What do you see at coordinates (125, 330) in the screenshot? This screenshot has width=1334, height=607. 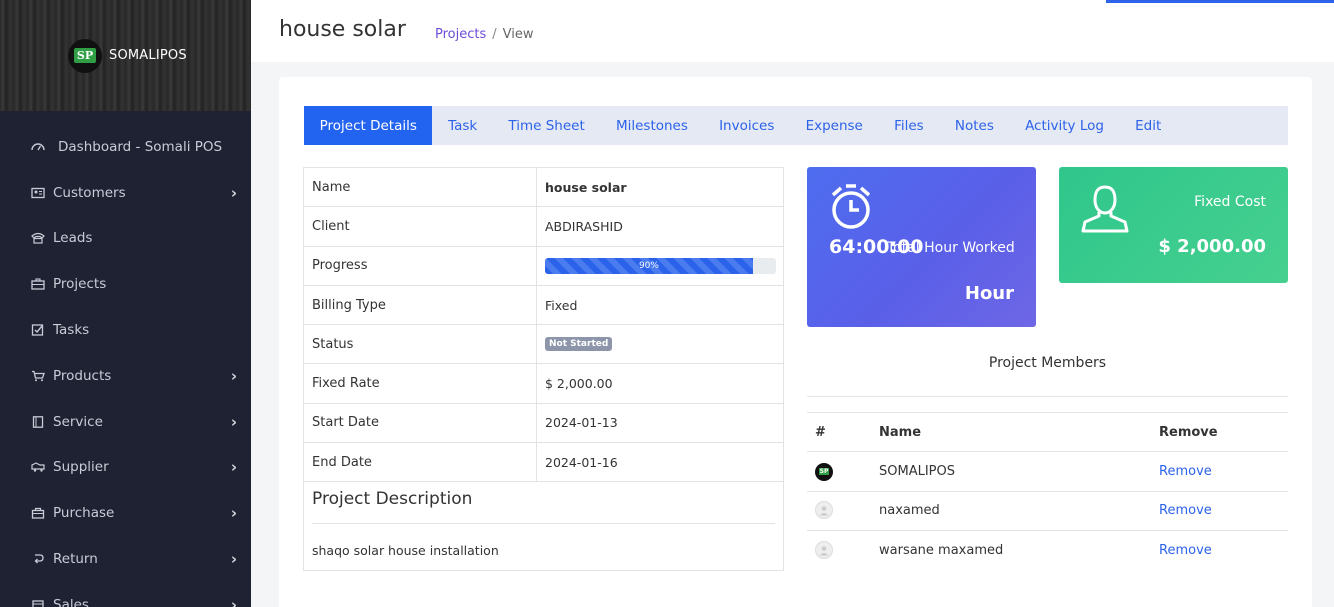 I see `sidebar-item-tasks: Tasks` at bounding box center [125, 330].